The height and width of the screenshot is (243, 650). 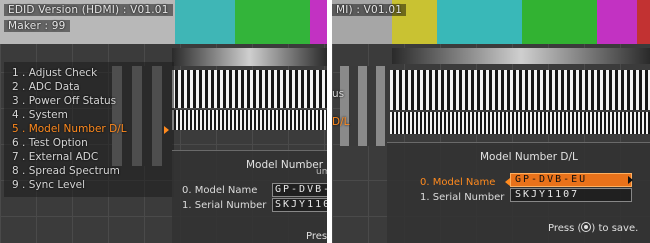 I want to click on menu-item-sync-level: 9 . Sync Level, so click(x=48, y=185).